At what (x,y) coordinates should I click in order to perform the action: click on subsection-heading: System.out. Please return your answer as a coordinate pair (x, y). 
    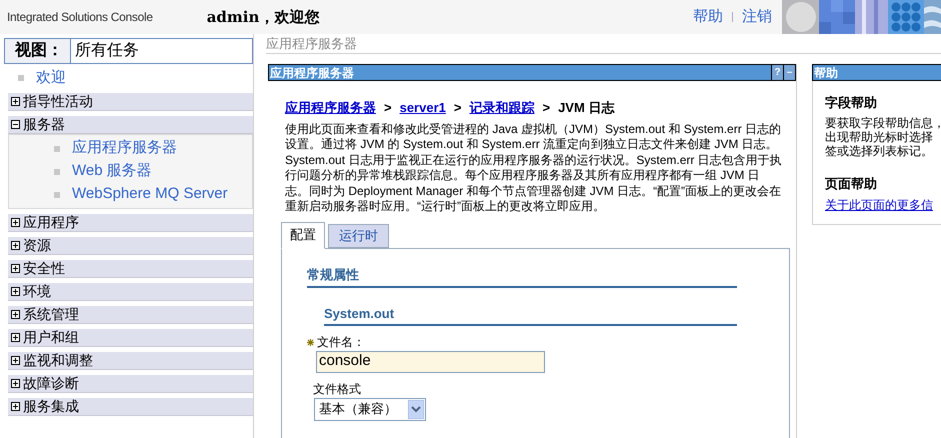
    Looking at the image, I should click on (530, 315).